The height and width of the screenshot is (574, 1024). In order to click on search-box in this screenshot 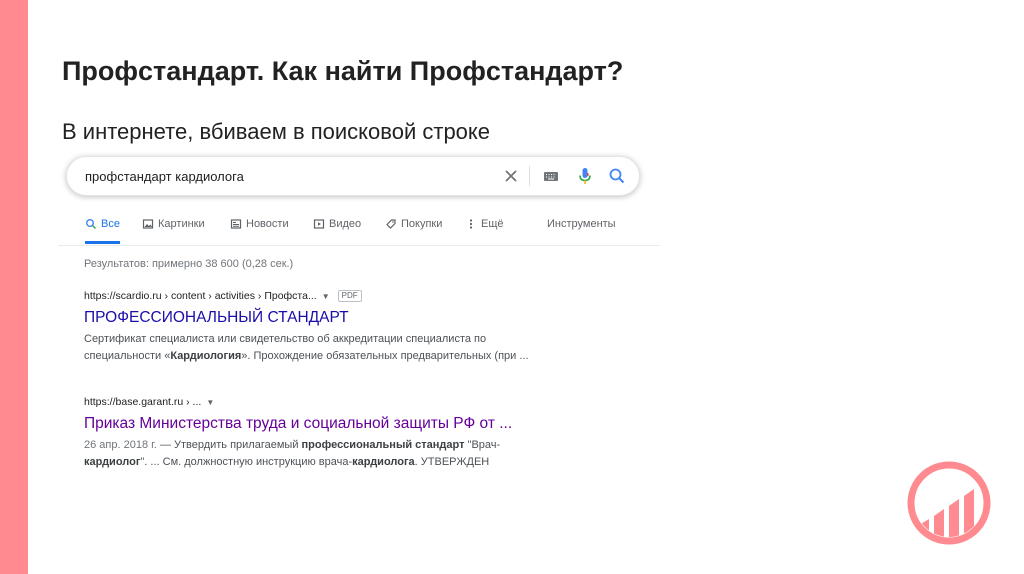, I will do `click(353, 176)`.